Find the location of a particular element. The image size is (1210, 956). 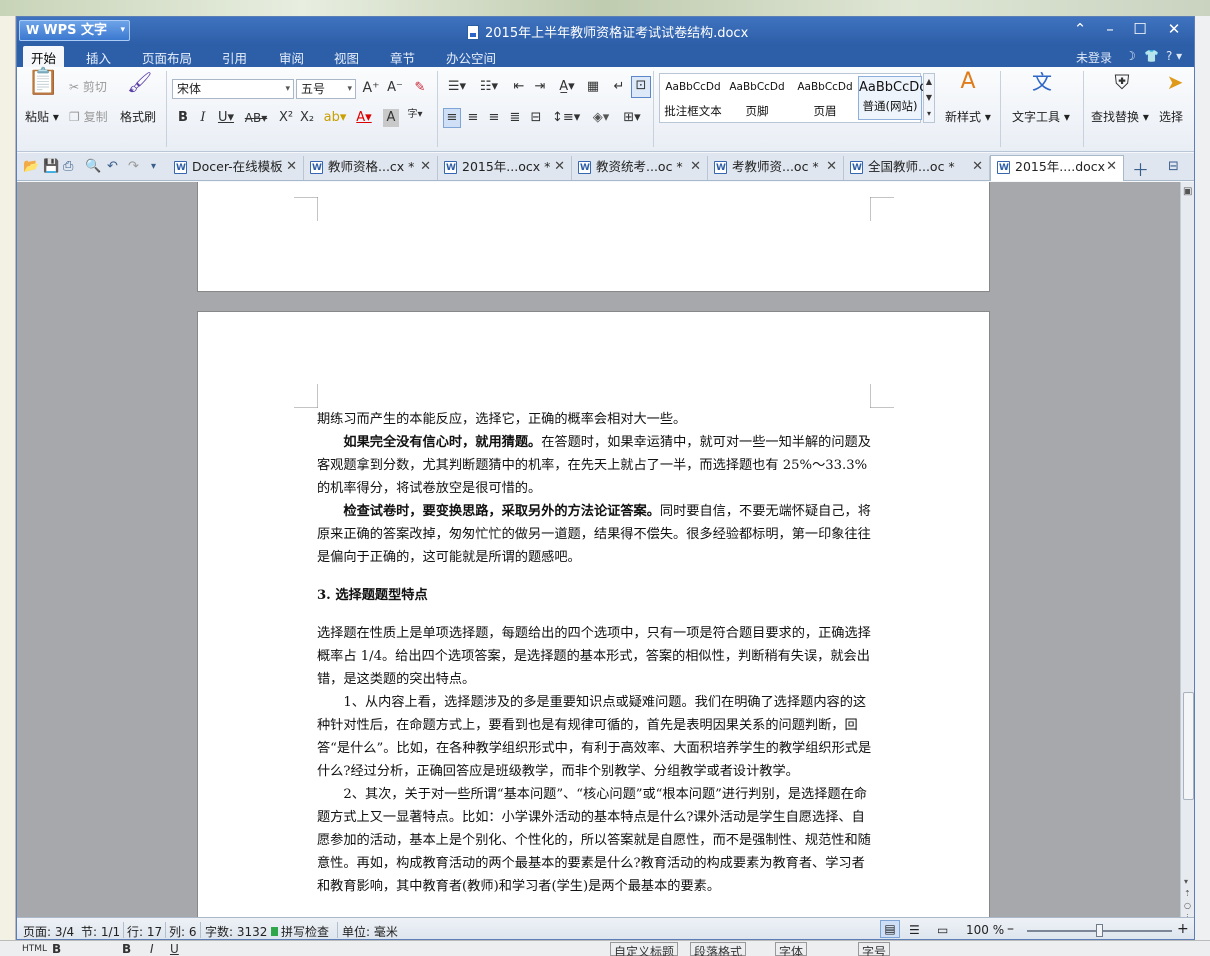

italic-icon: I is located at coordinates (203, 118).